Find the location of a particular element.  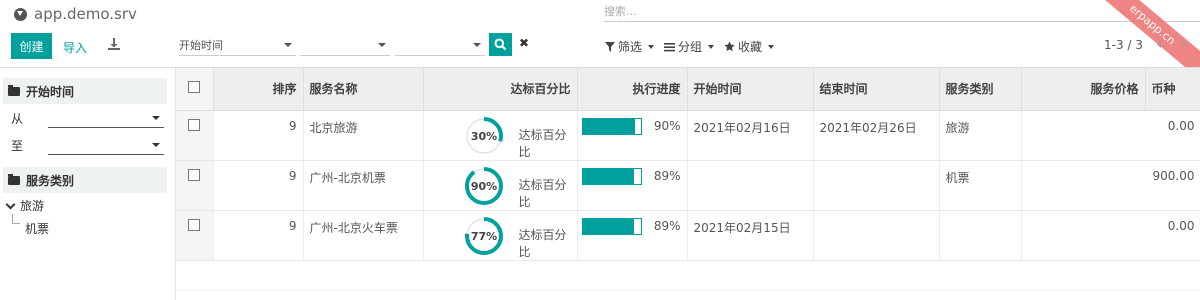

group-menu-button: 分组 is located at coordinates (689, 46).